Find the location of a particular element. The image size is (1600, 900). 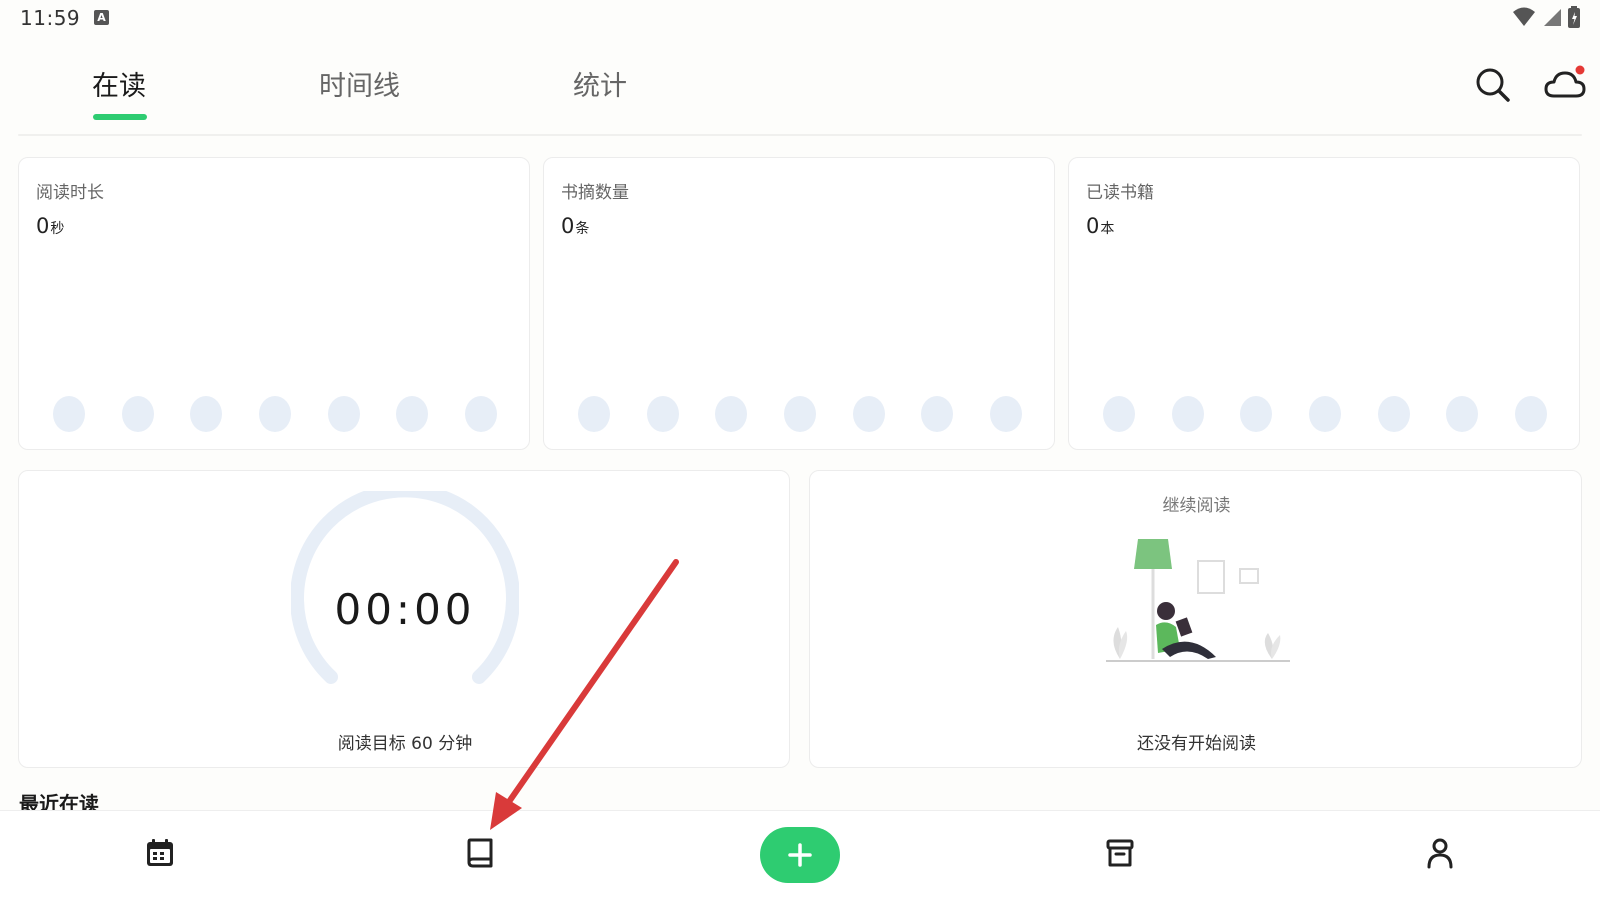

reading-person-illustration is located at coordinates (1198, 600).